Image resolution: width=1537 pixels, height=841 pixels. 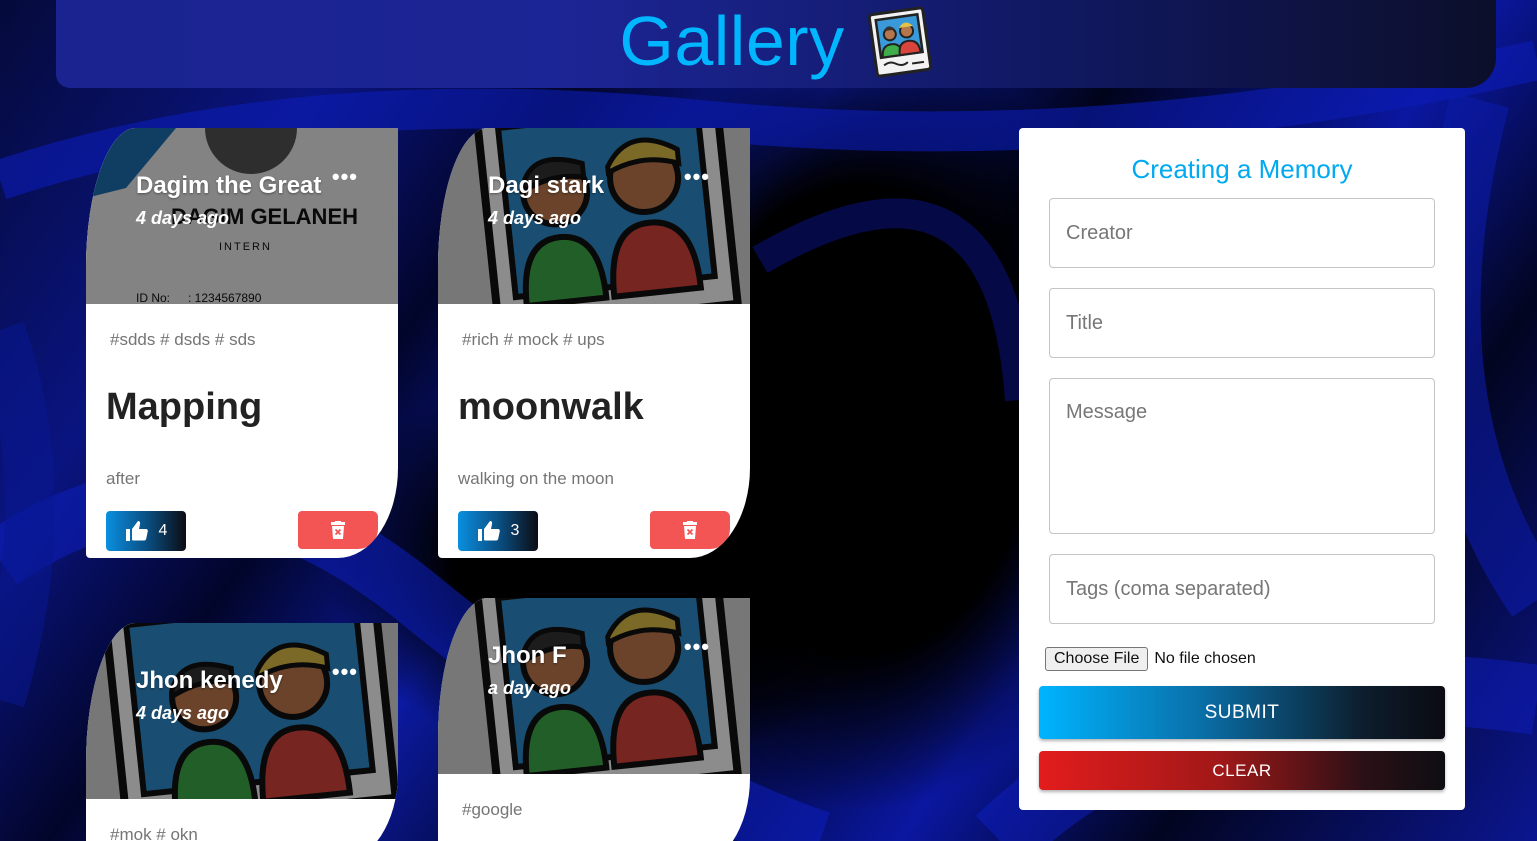 I want to click on card-creator: Dagim the Great, so click(x=229, y=185).